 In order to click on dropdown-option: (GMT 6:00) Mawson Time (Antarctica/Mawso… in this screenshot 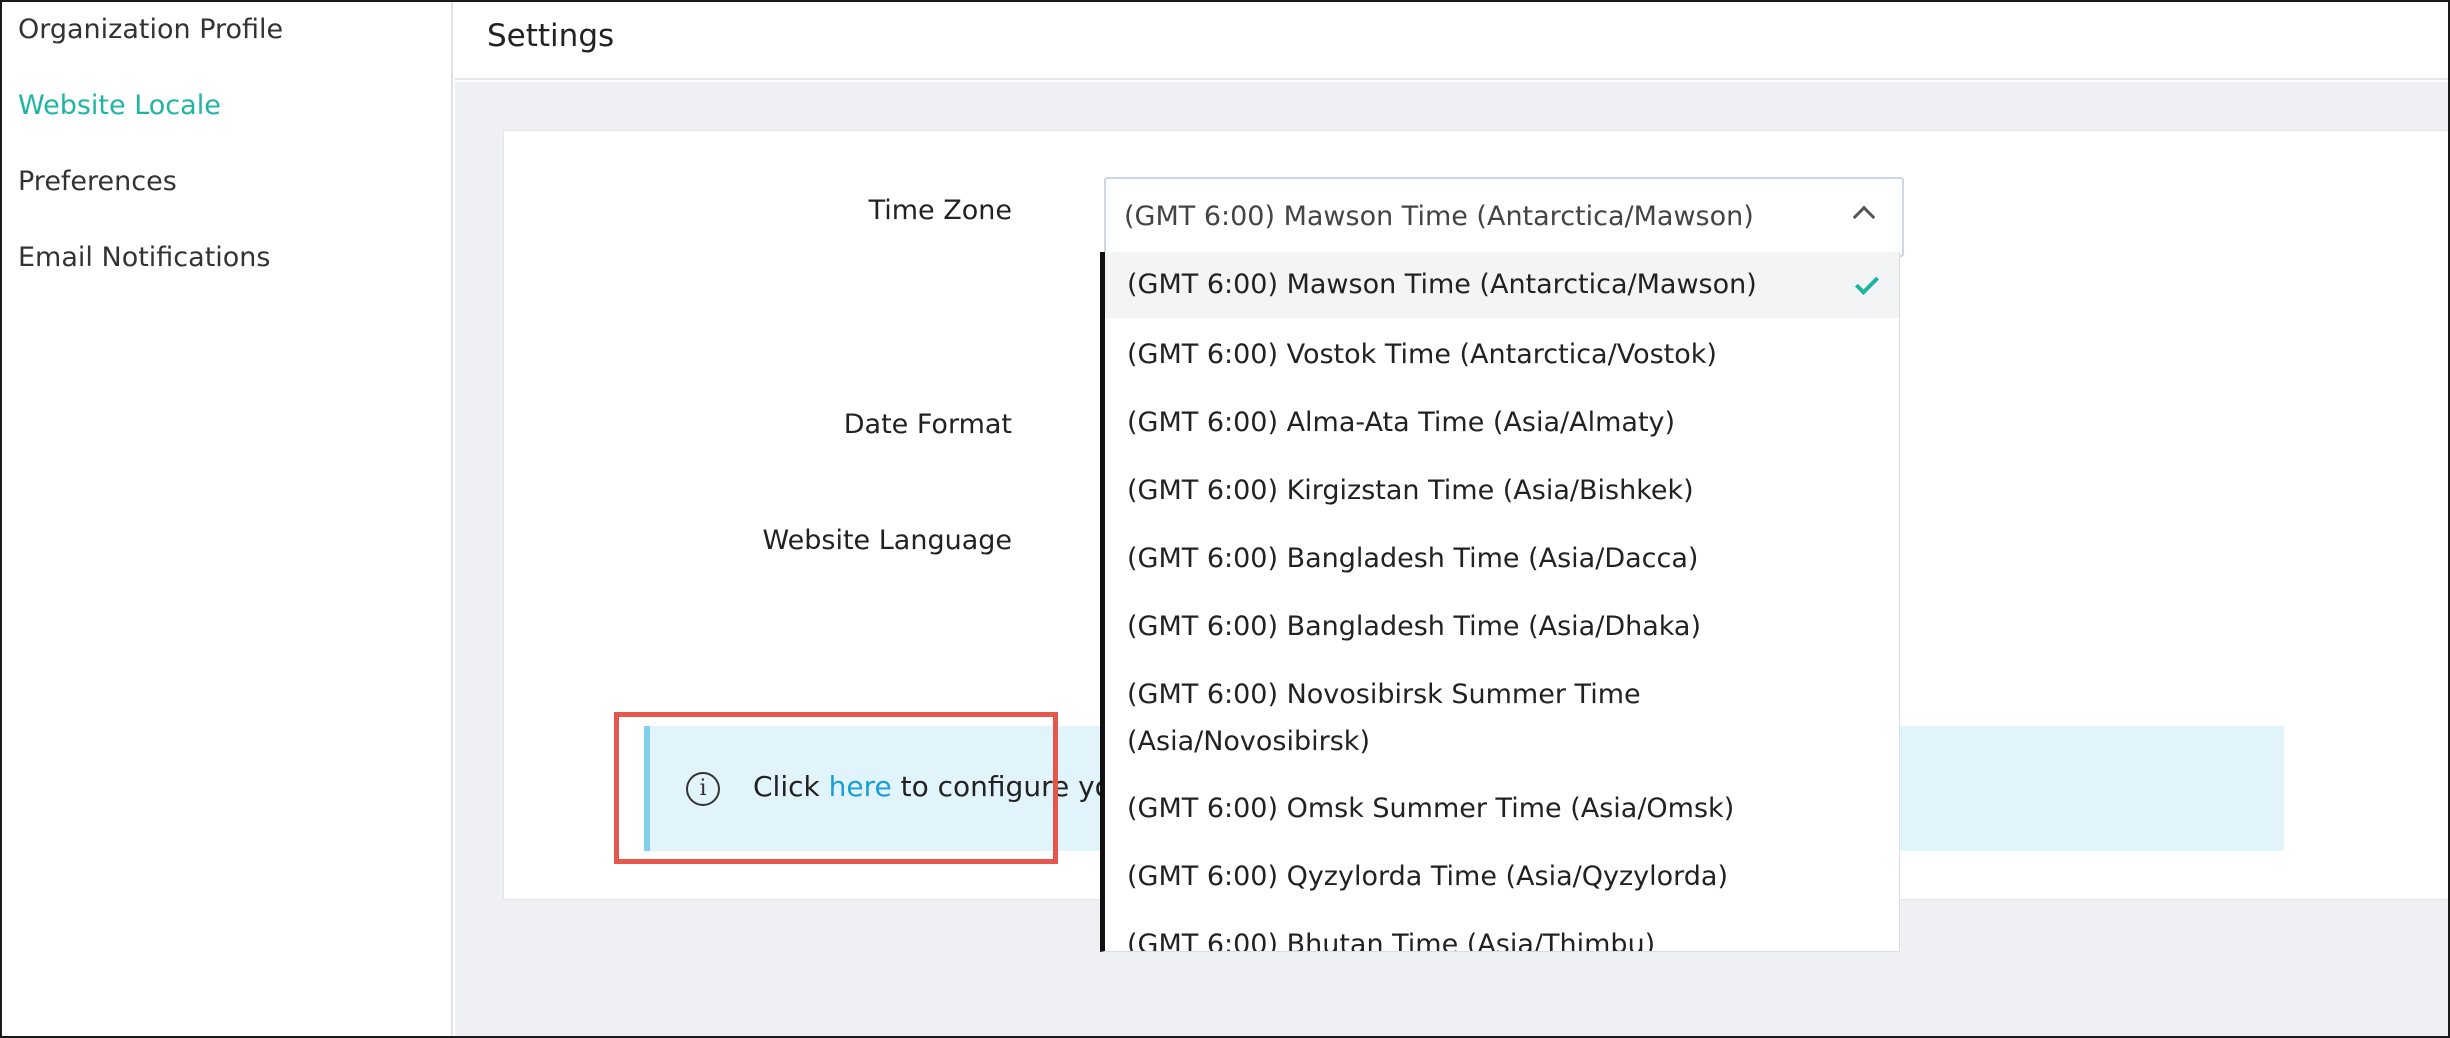, I will do `click(1502, 285)`.